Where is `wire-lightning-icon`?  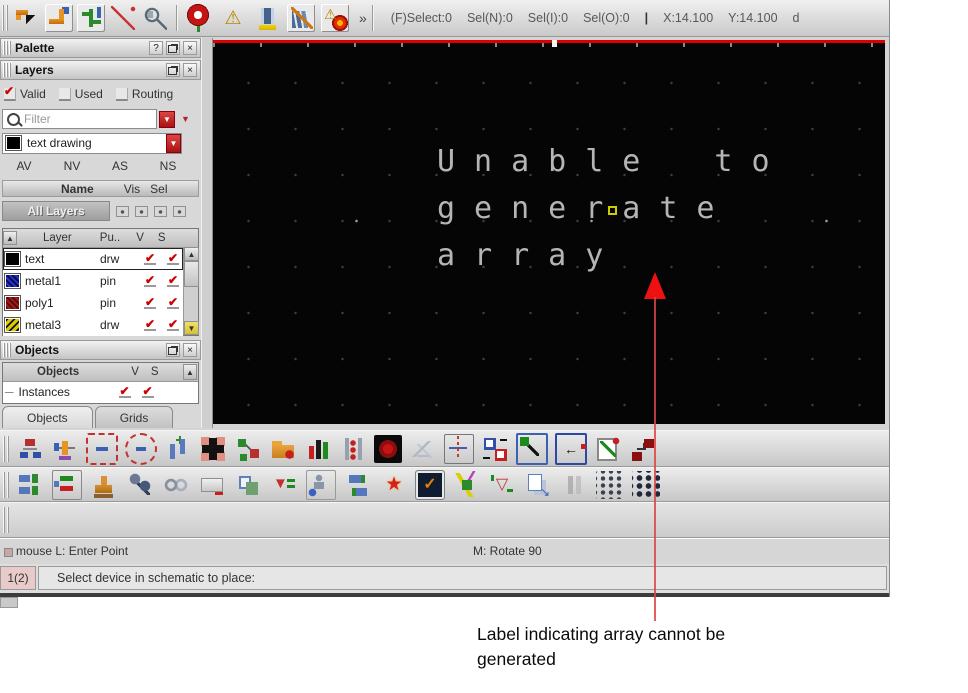
wire-lightning-icon is located at coordinates (466, 484).